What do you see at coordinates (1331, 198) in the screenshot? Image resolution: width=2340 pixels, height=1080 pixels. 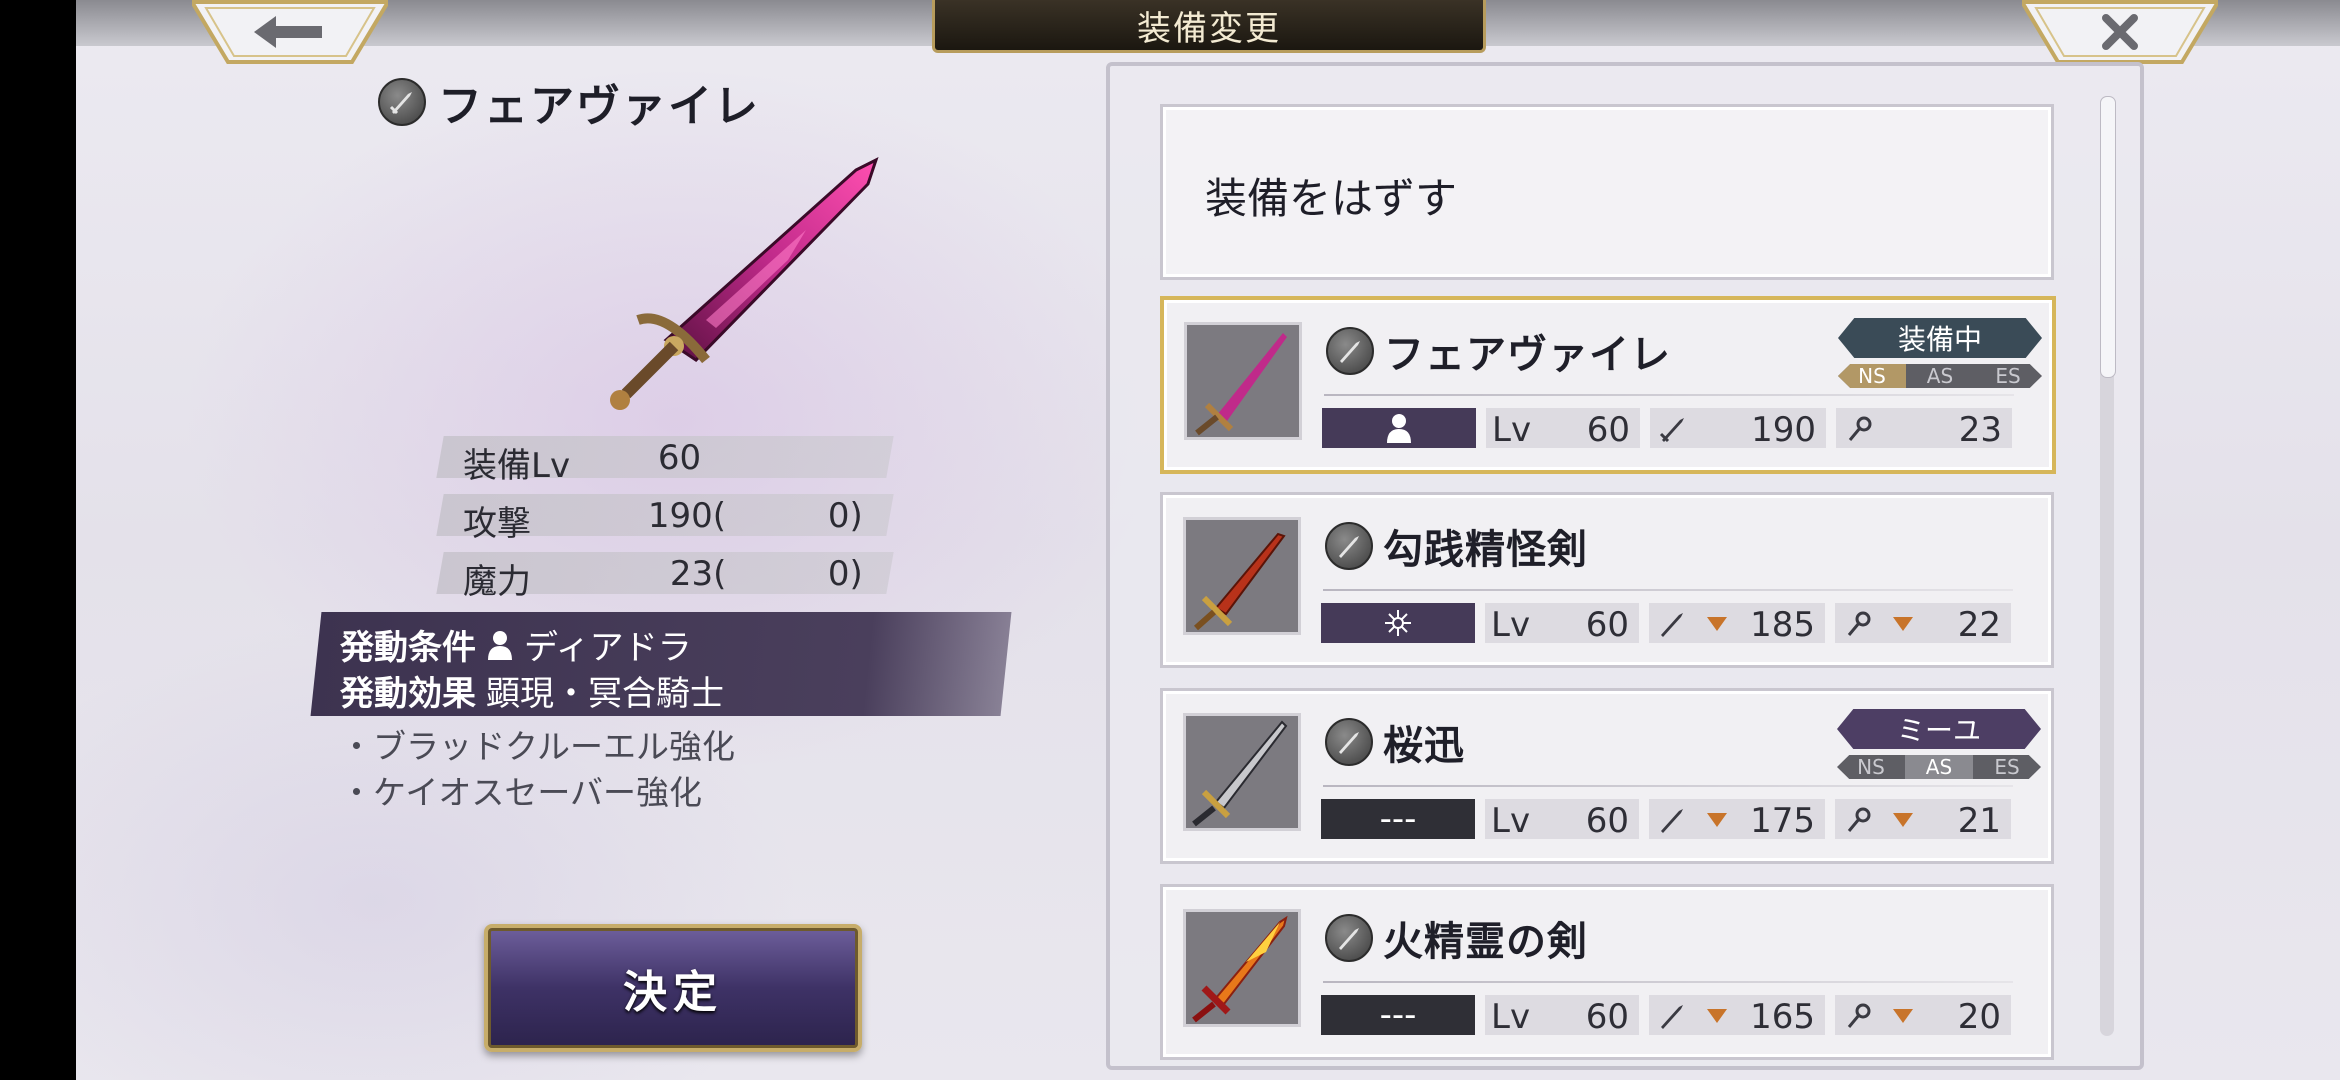 I see `unequip-label: 装備をはずす` at bounding box center [1331, 198].